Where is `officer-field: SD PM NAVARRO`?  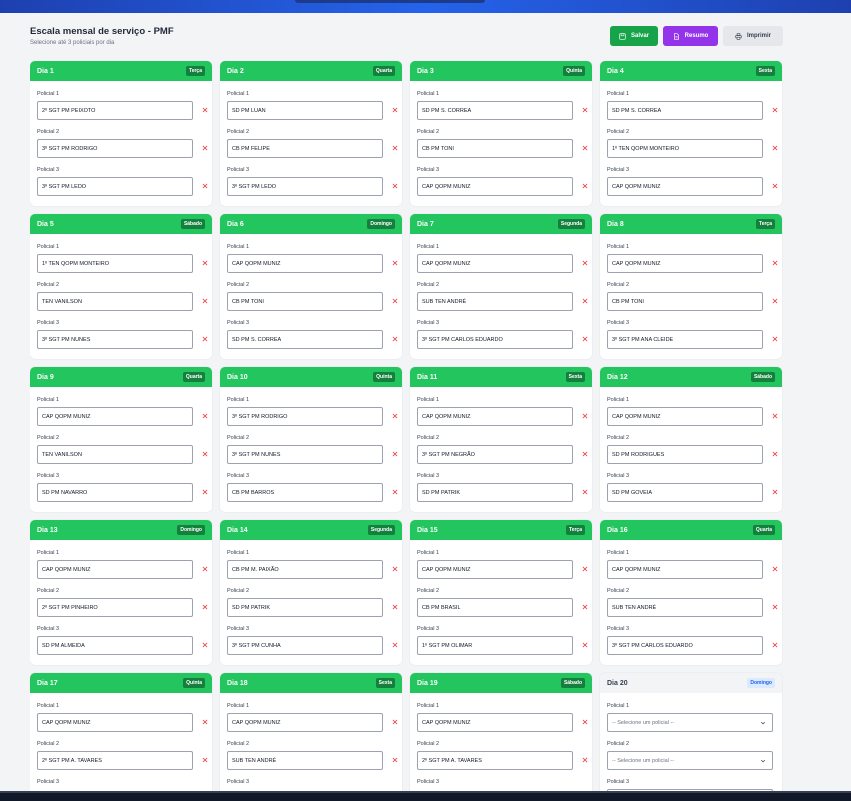
officer-field: SD PM NAVARRO is located at coordinates (115, 492).